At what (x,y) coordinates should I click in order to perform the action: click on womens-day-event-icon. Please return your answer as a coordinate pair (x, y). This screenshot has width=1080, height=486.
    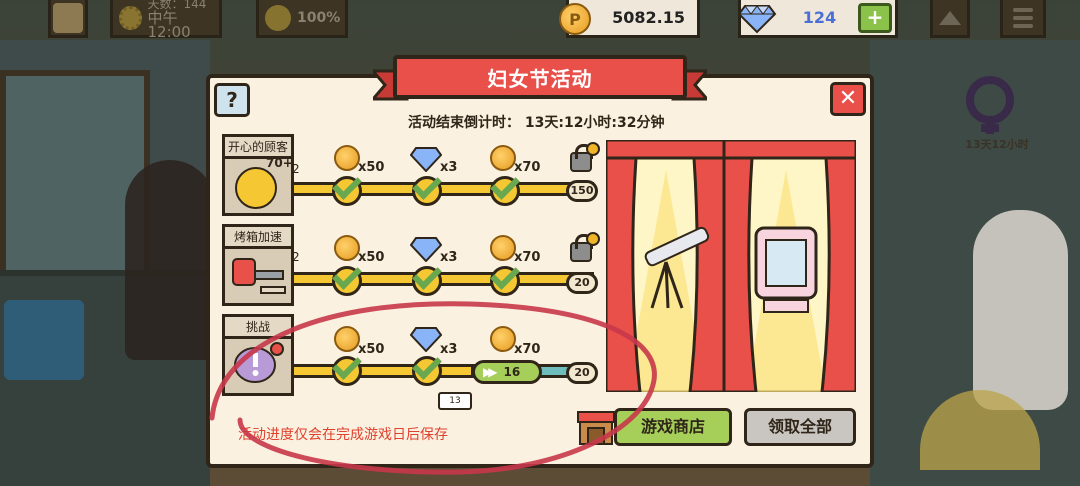
    Looking at the image, I should click on (990, 104).